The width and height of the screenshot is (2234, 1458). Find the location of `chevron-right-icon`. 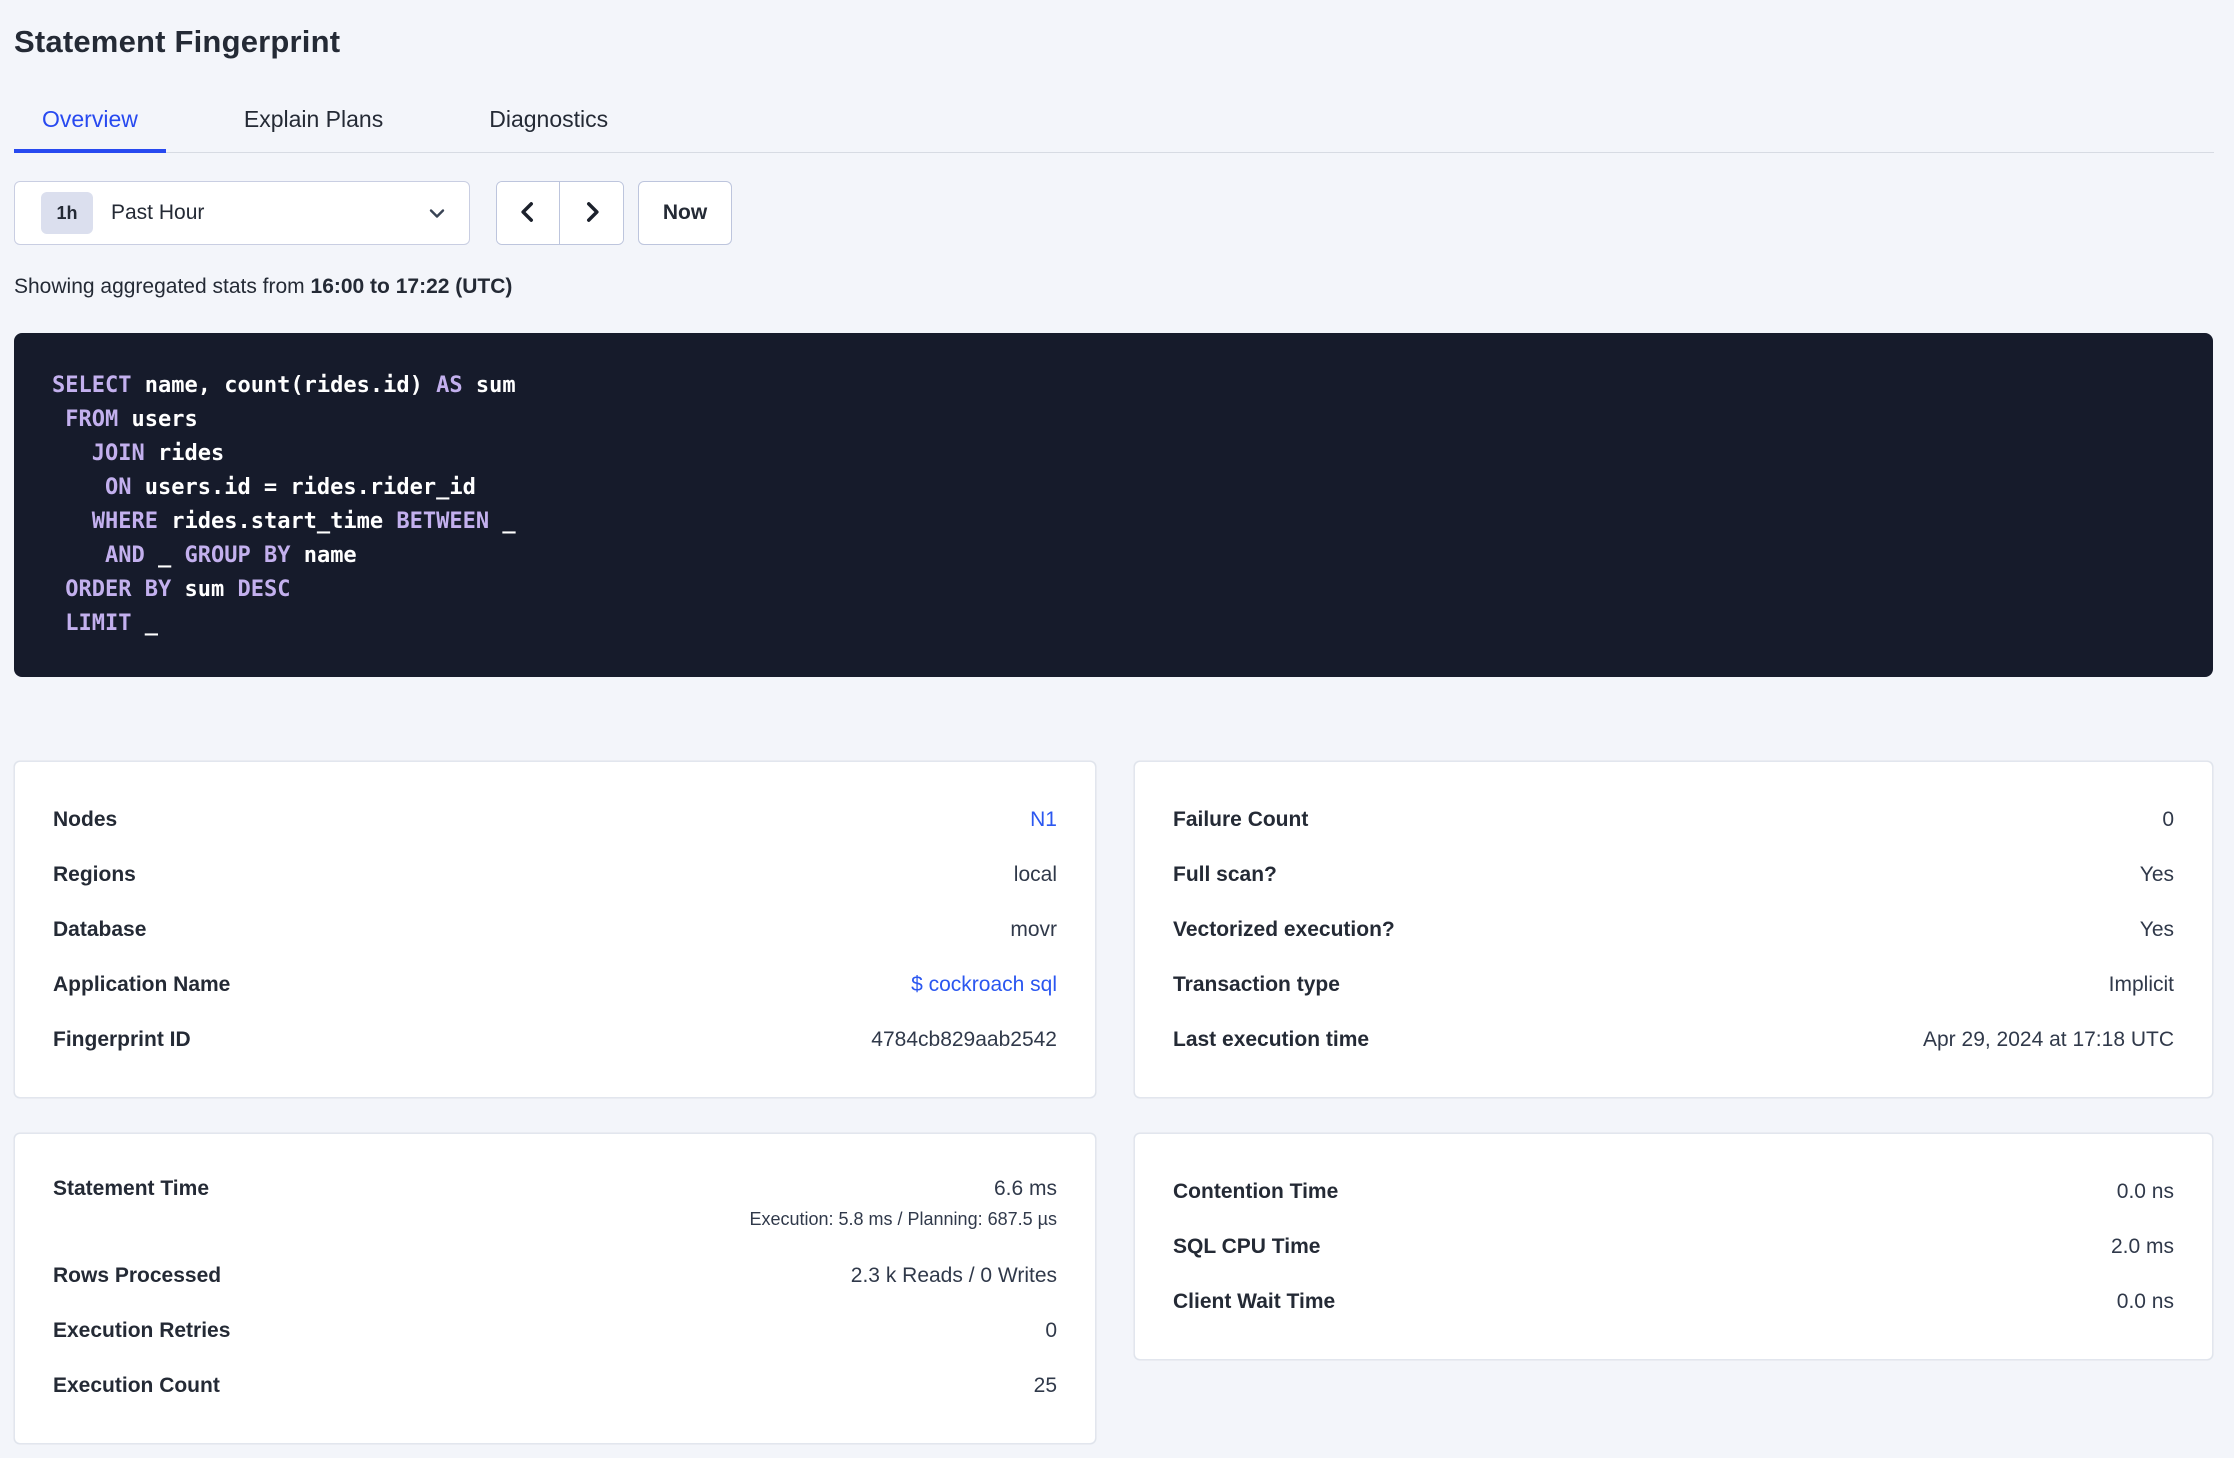

chevron-right-icon is located at coordinates (592, 213).